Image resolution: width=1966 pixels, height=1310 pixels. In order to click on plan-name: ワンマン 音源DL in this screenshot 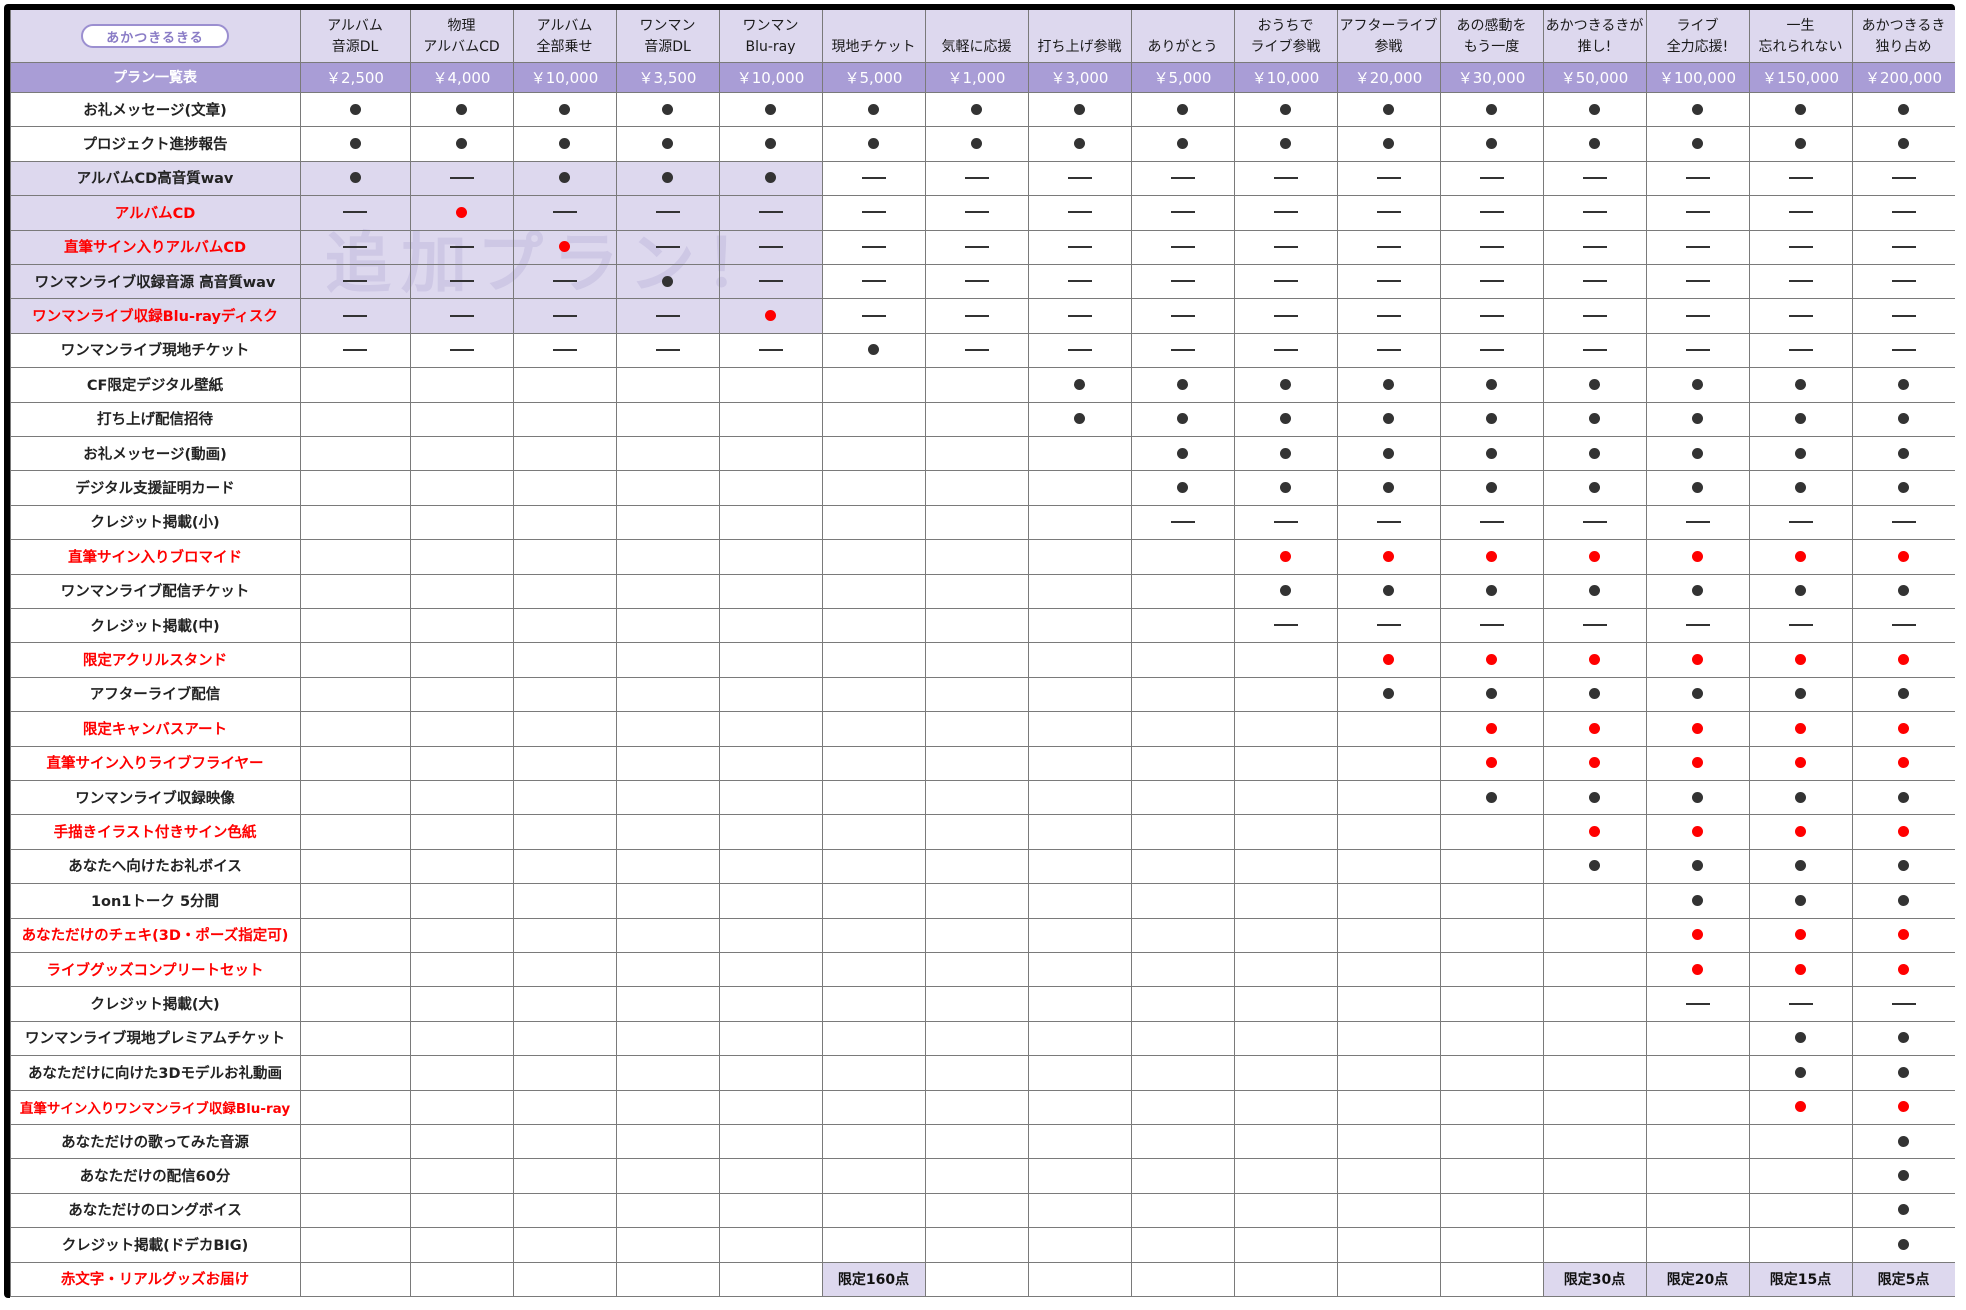, I will do `click(667, 36)`.